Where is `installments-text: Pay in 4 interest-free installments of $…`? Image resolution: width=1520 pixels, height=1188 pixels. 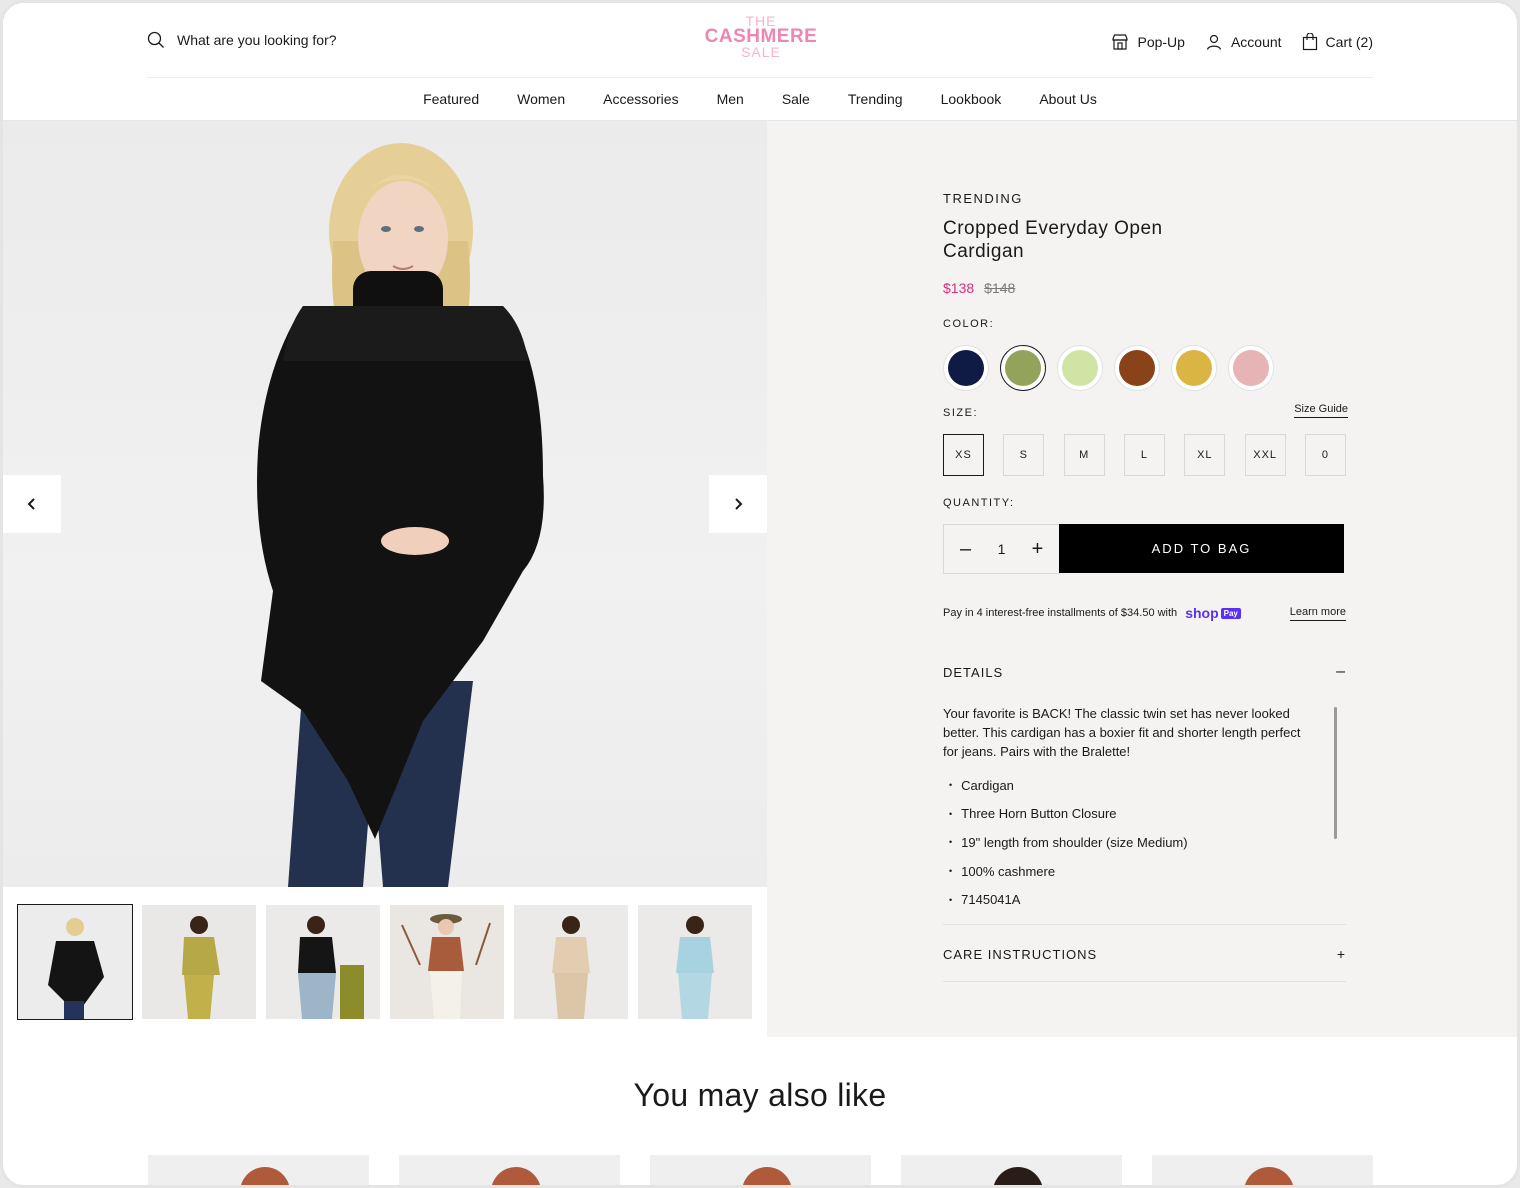 installments-text: Pay in 4 interest-free installments of $… is located at coordinates (1060, 613).